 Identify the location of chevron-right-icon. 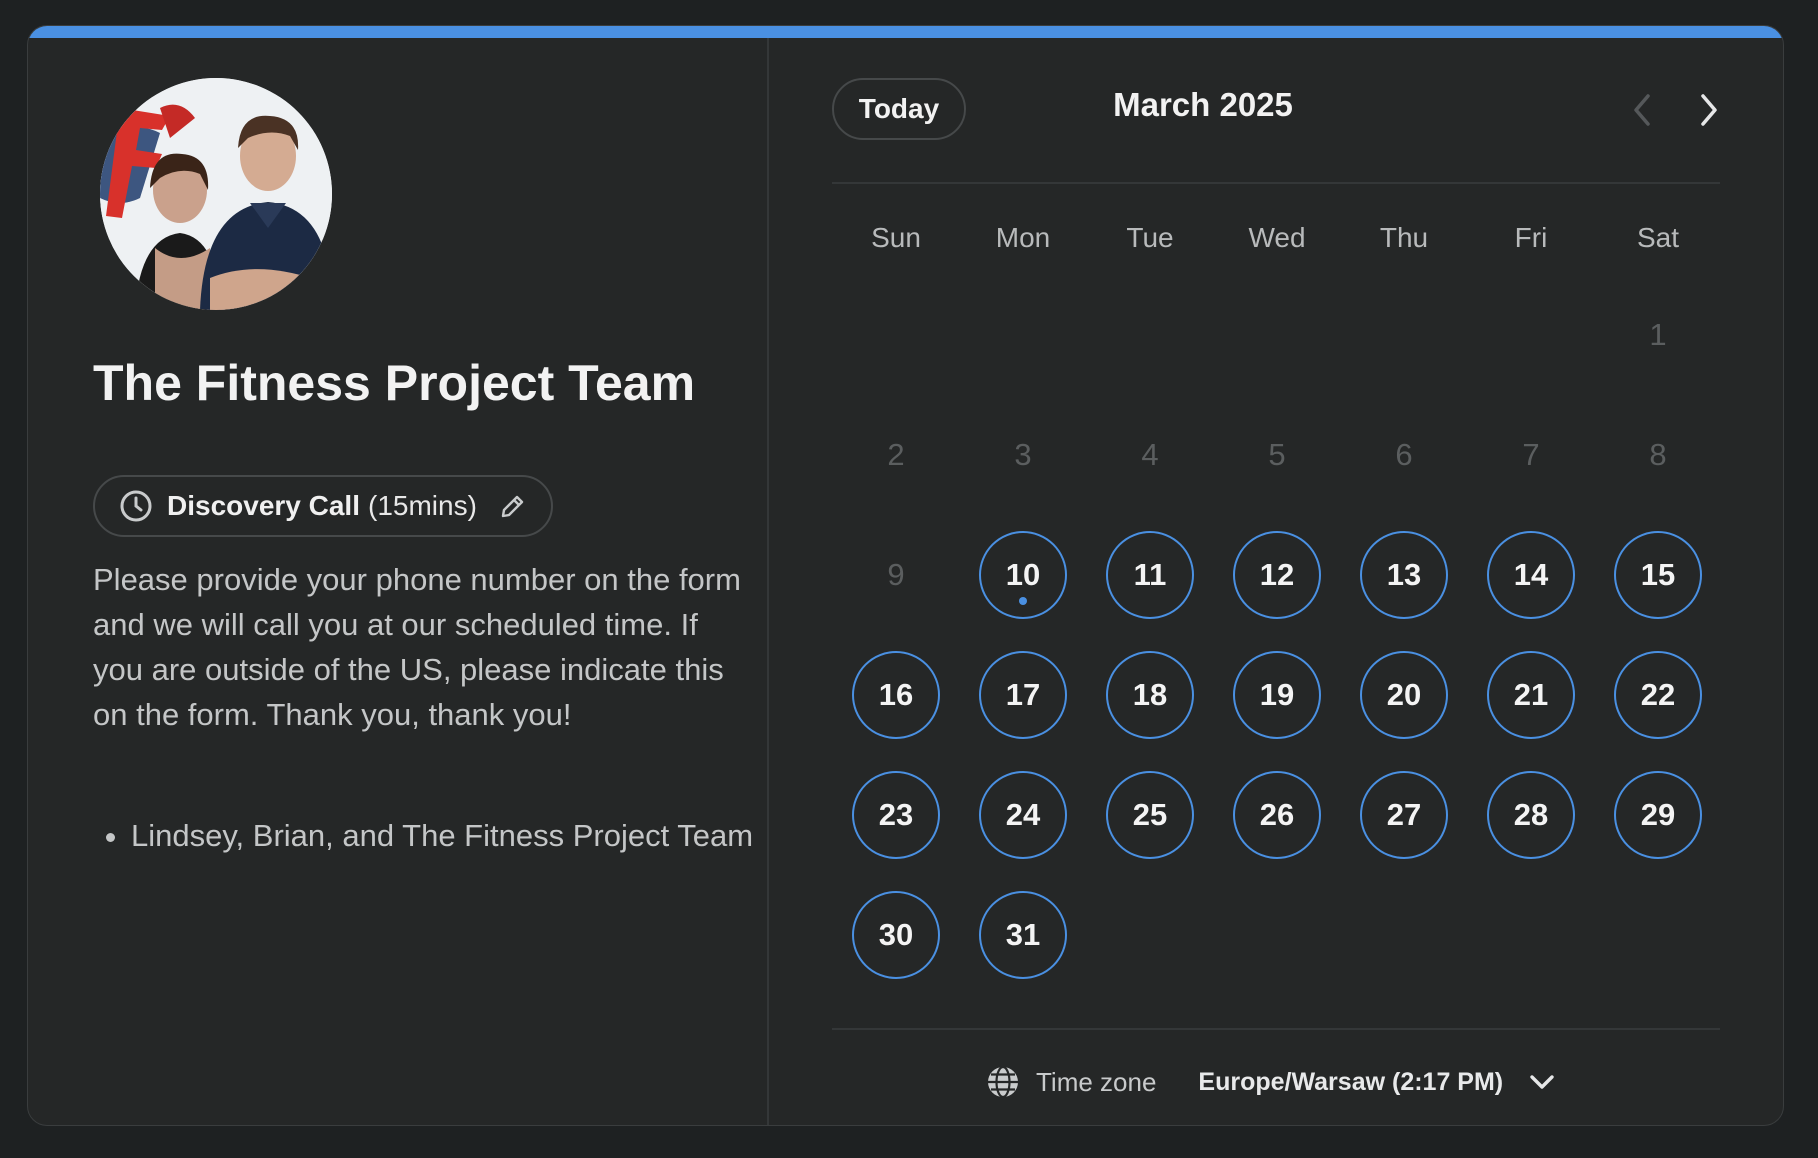
(1709, 110).